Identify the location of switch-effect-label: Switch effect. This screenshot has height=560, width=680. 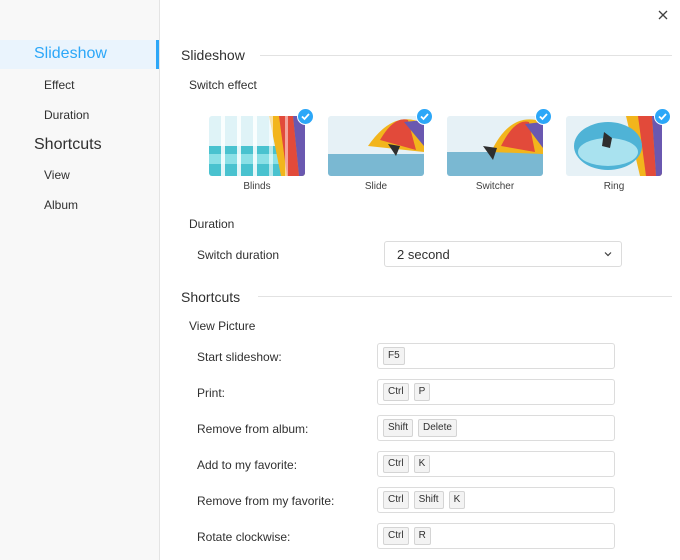
(223, 85).